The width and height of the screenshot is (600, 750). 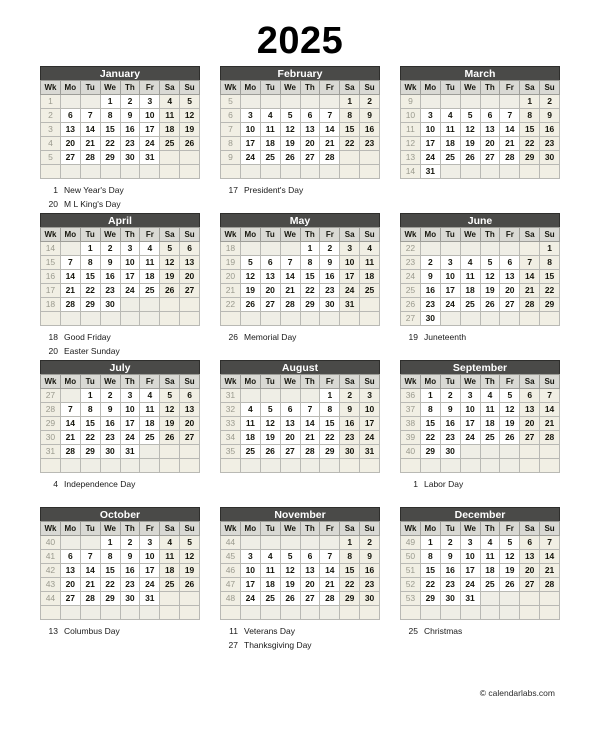 I want to click on day-cell: 31, so click(x=470, y=598).